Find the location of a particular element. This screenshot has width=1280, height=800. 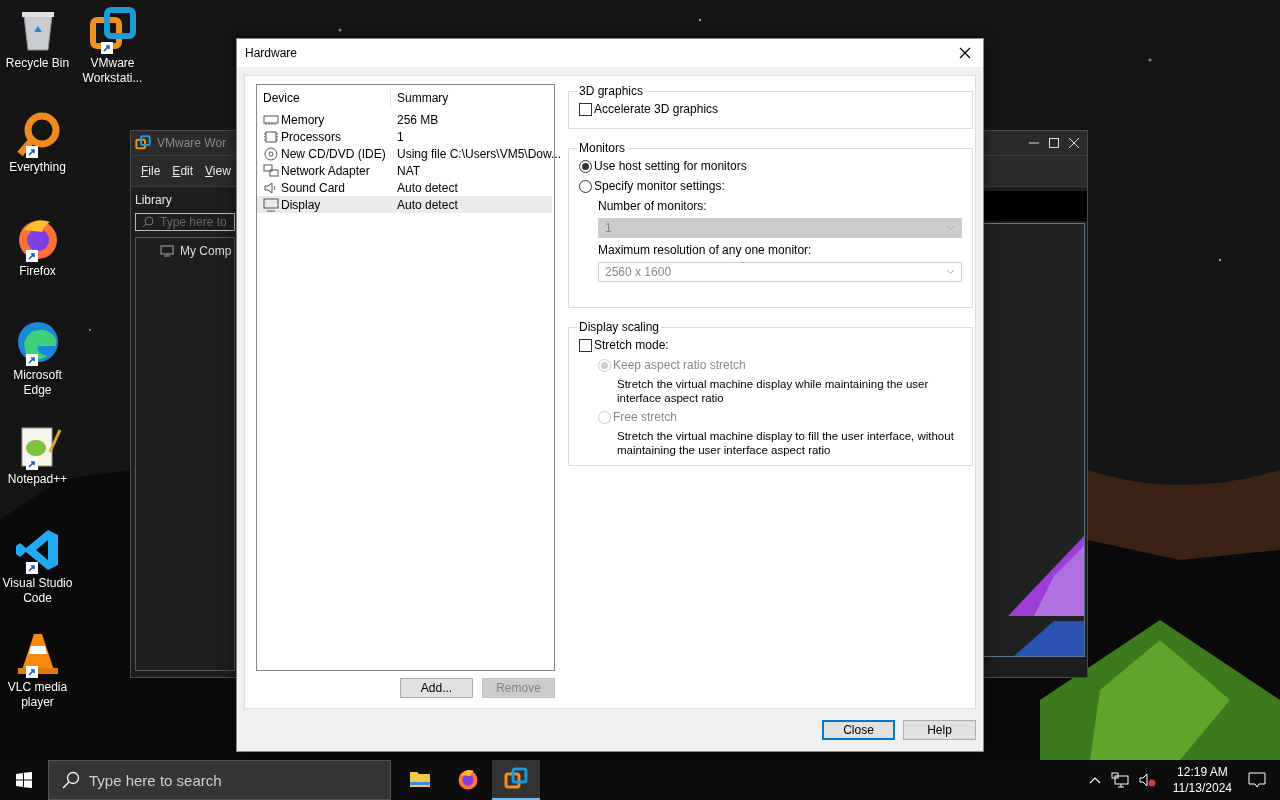

notification-icon is located at coordinates (1257, 780).